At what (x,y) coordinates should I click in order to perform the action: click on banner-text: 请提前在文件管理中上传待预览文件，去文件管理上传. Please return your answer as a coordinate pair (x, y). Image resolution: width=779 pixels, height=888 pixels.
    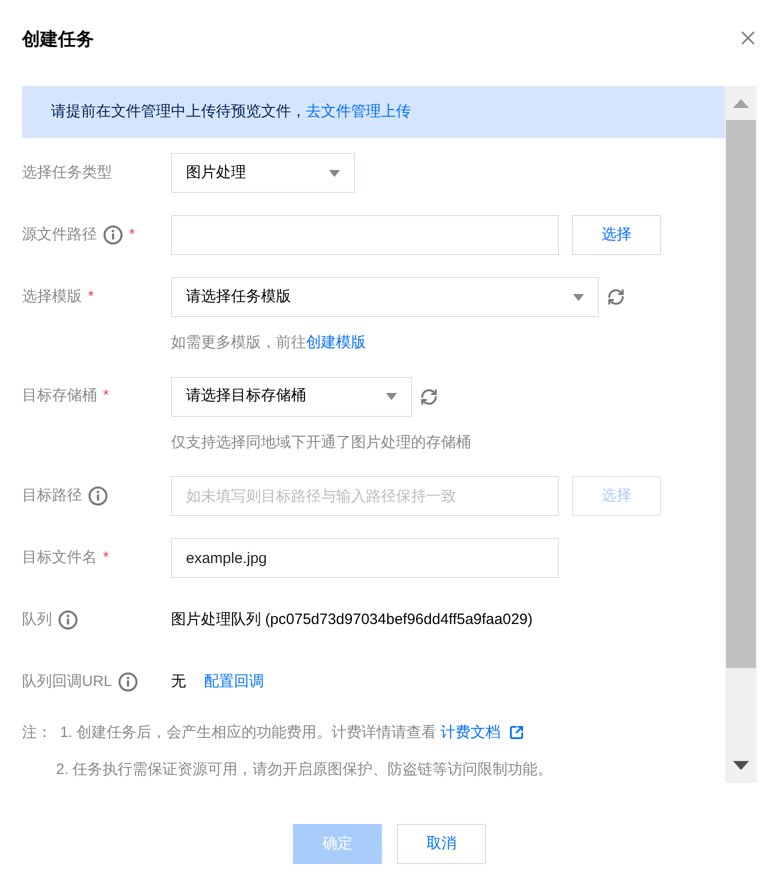
    Looking at the image, I should click on (231, 112).